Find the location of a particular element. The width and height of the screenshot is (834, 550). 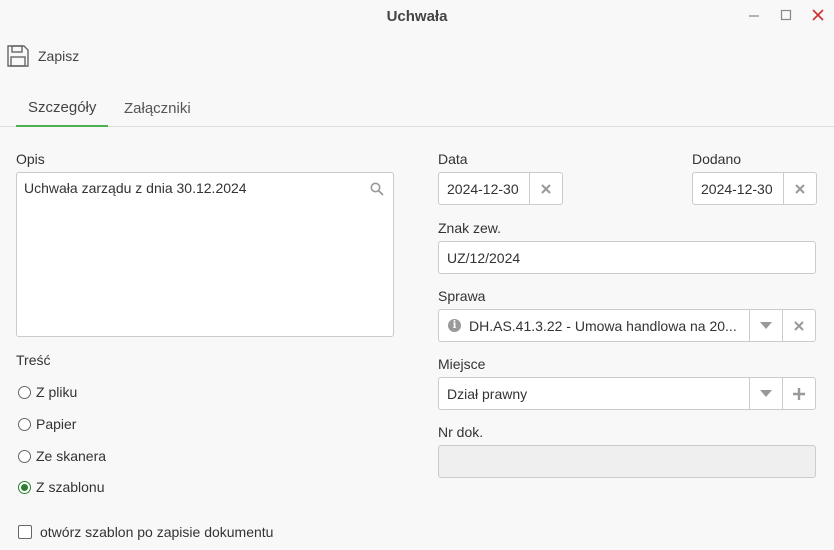

opis-value: Uchwała zarządu z dnia 30.12.2024 is located at coordinates (135, 188).